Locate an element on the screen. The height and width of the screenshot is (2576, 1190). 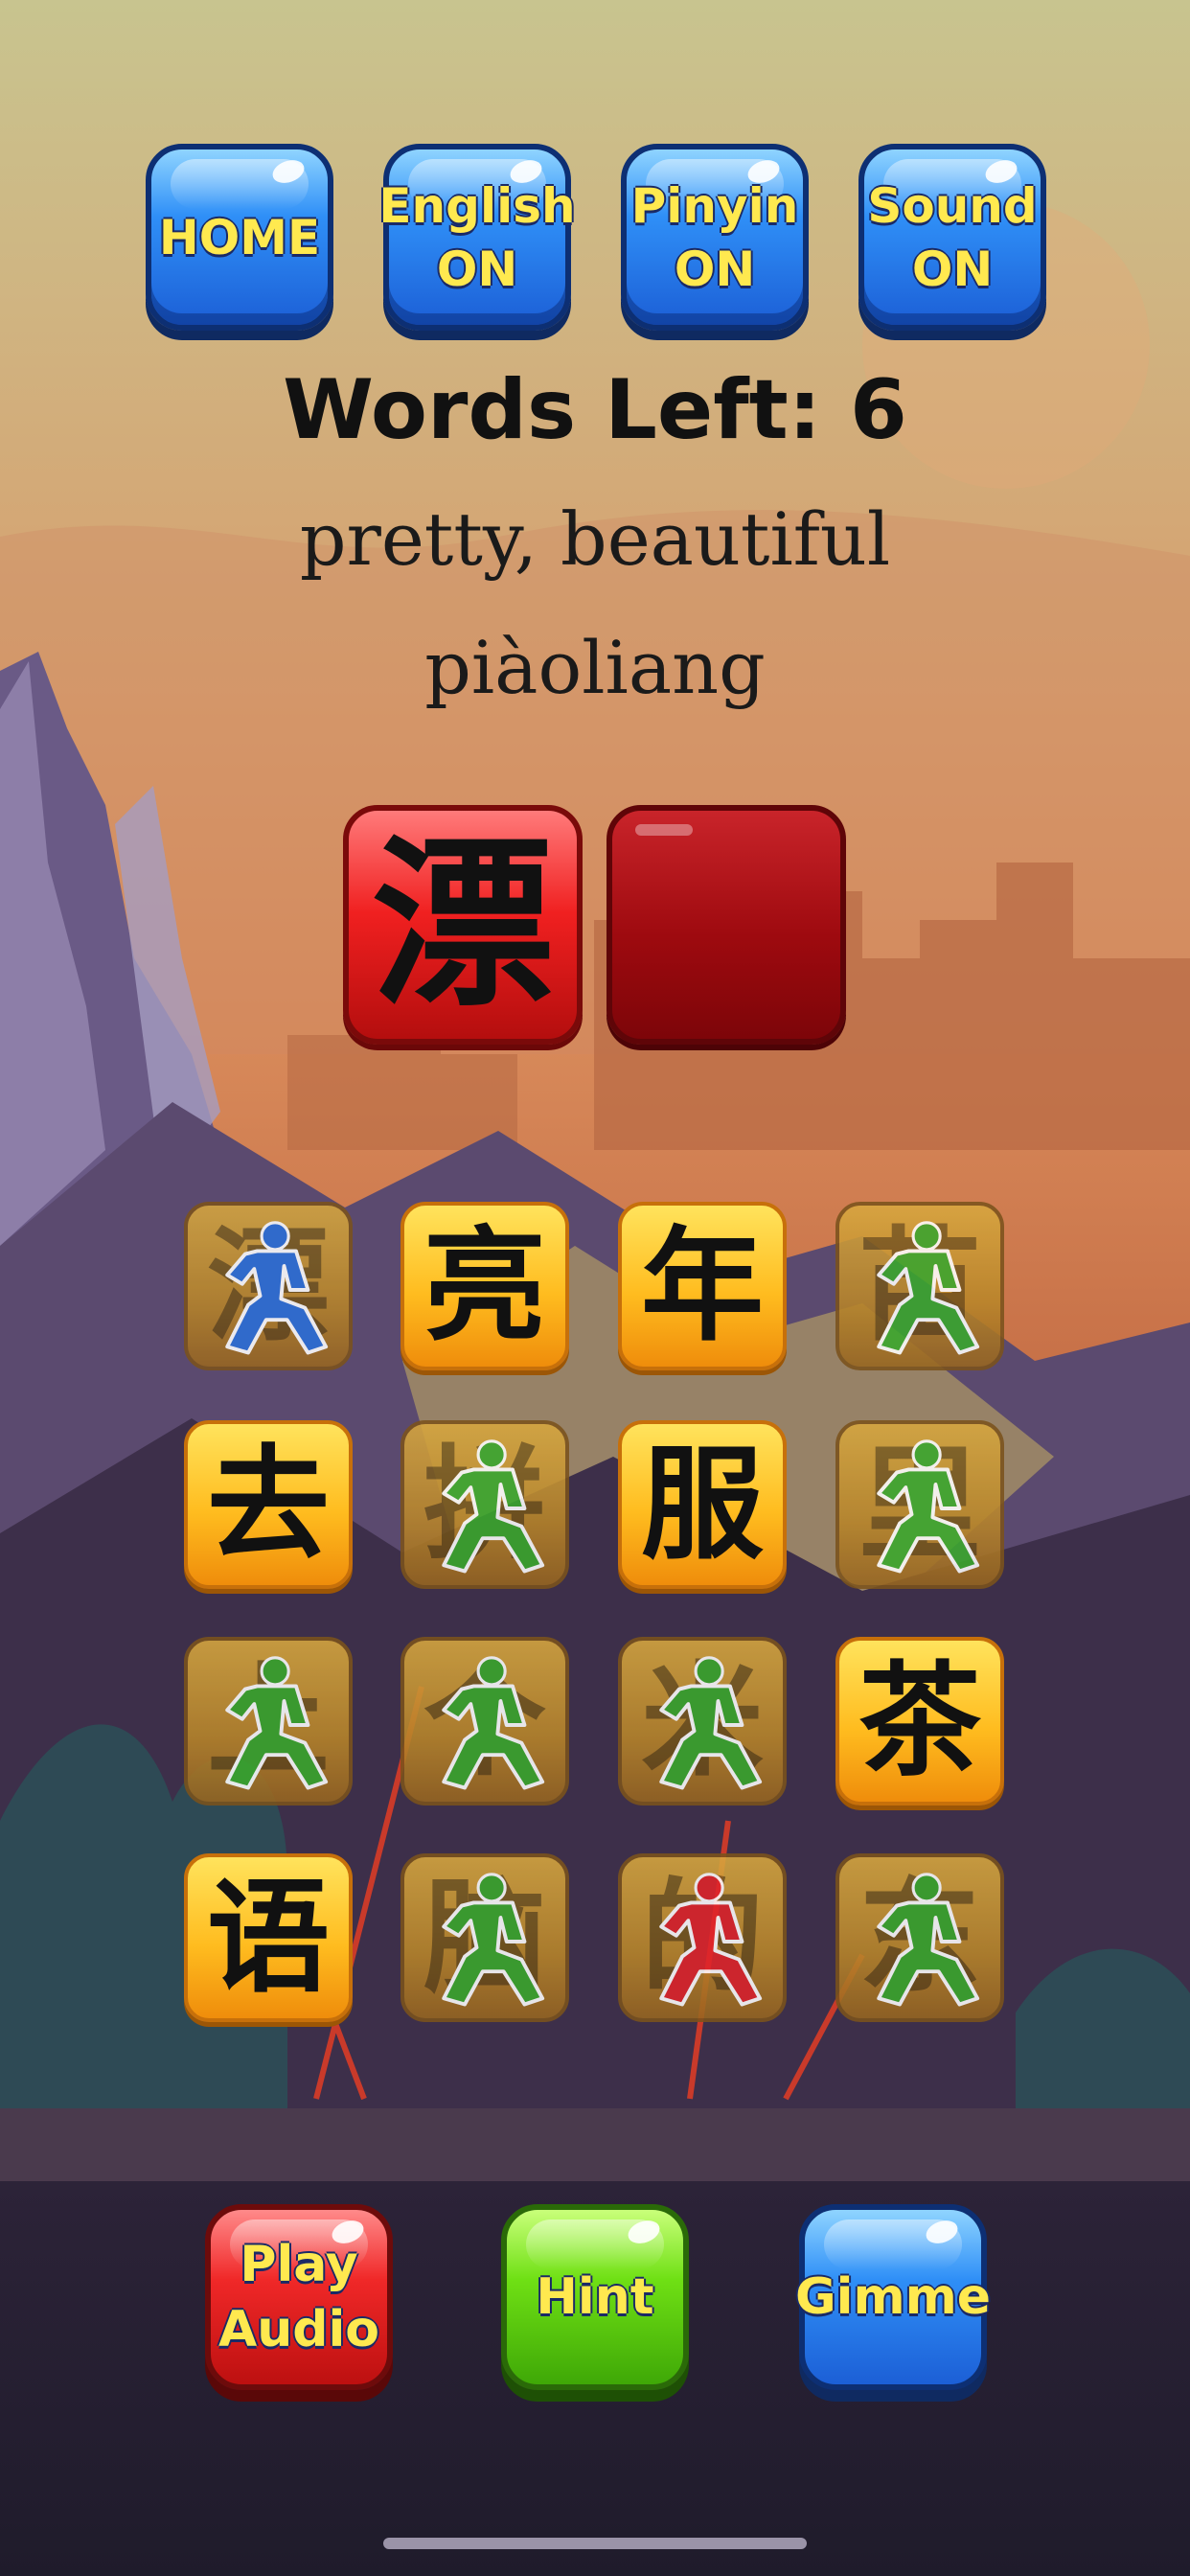
character-tile: 苗 is located at coordinates (920, 1286).